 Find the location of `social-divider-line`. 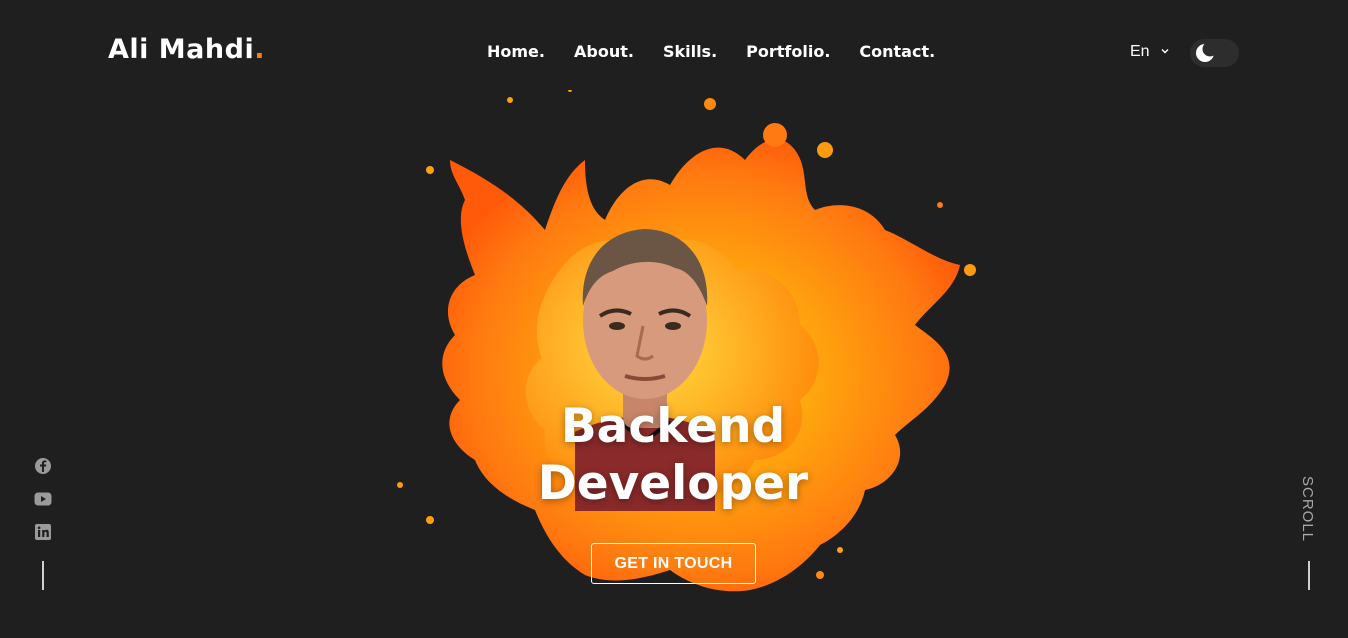

social-divider-line is located at coordinates (43, 575).